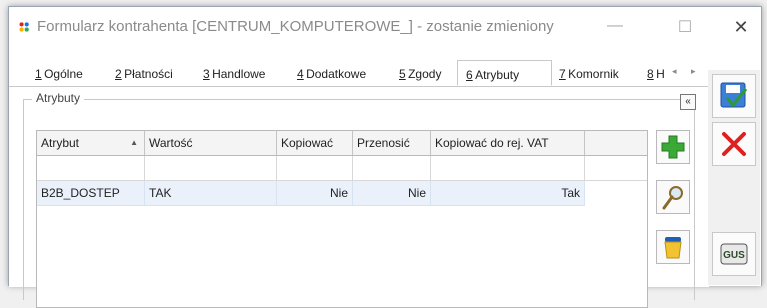  I want to click on plus-icon, so click(673, 147).